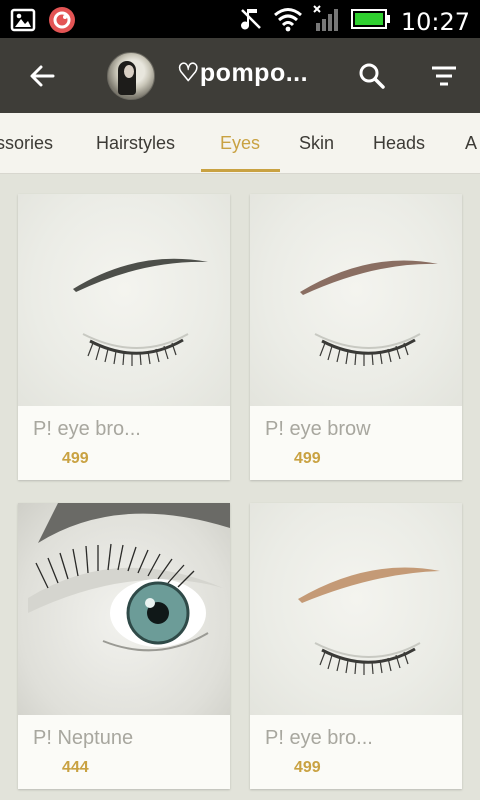  I want to click on search-icon, so click(372, 76).